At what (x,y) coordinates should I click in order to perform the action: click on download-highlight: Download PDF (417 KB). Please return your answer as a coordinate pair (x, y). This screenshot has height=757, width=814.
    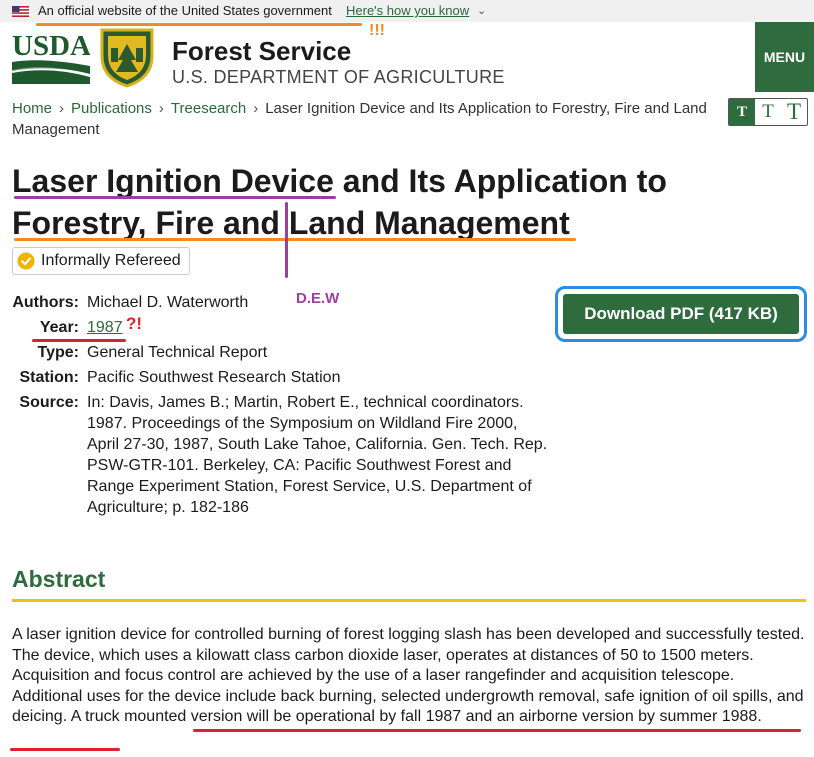
    Looking at the image, I should click on (681, 314).